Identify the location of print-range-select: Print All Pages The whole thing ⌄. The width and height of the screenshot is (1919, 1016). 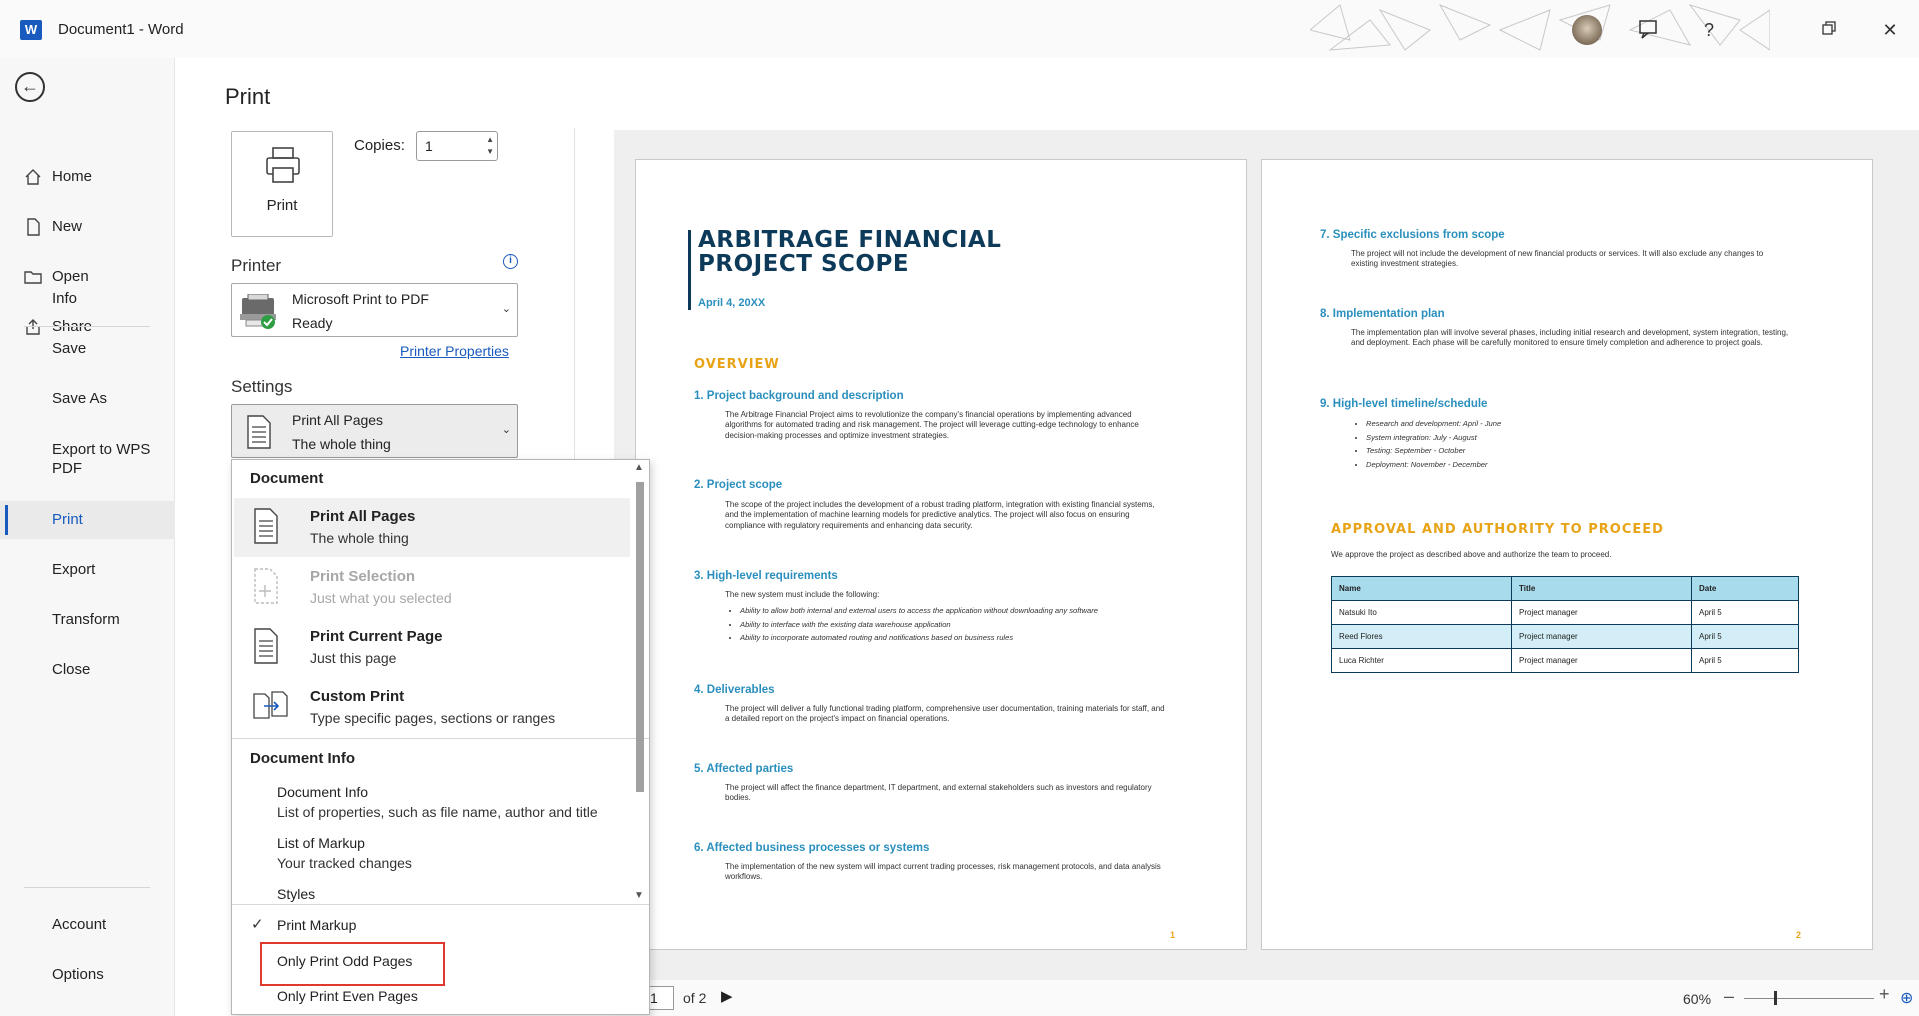
(374, 431).